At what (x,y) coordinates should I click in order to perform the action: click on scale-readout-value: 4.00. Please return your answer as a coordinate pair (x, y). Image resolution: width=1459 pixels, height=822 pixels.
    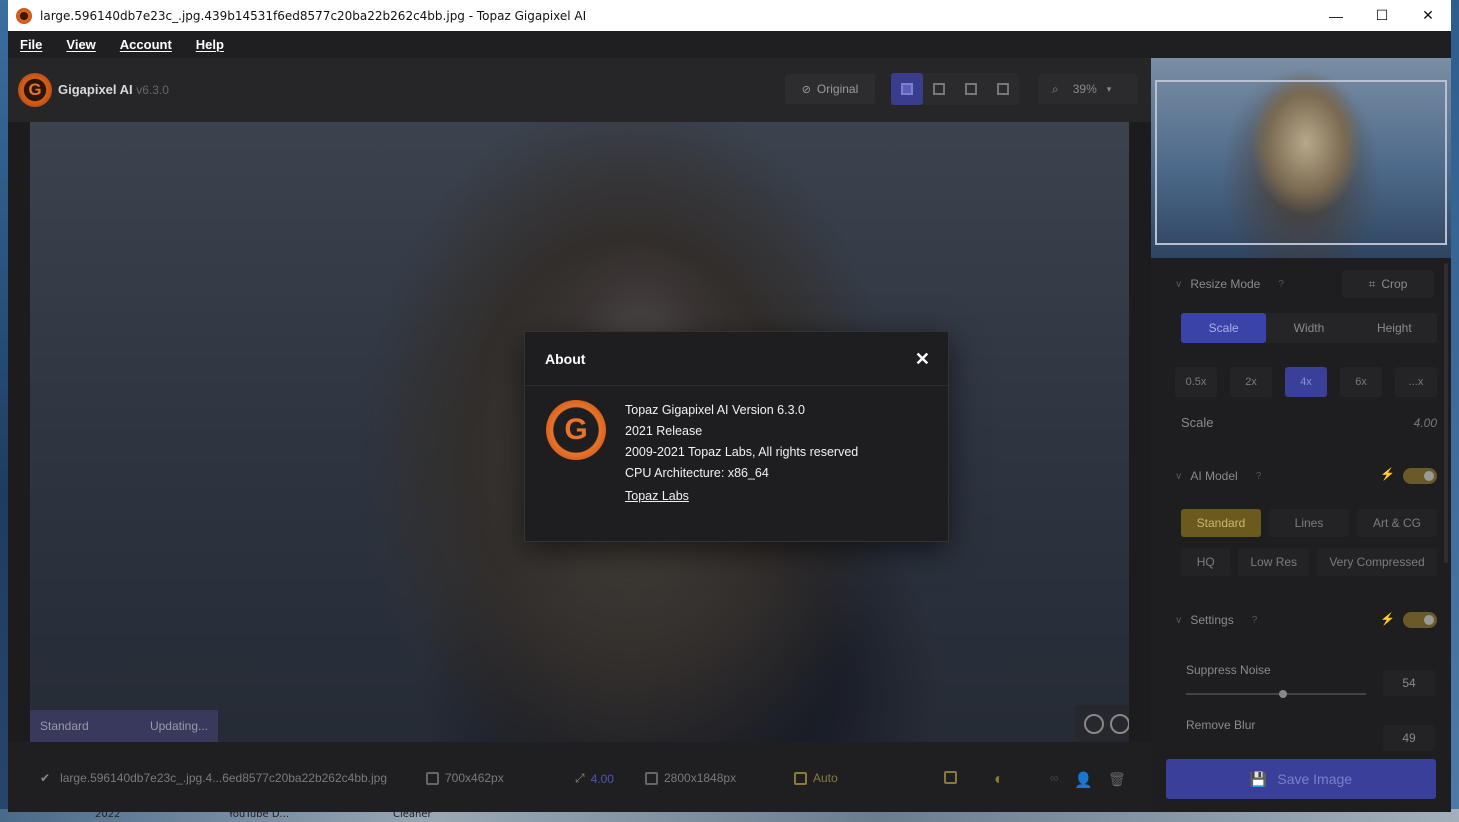
    Looking at the image, I should click on (602, 778).